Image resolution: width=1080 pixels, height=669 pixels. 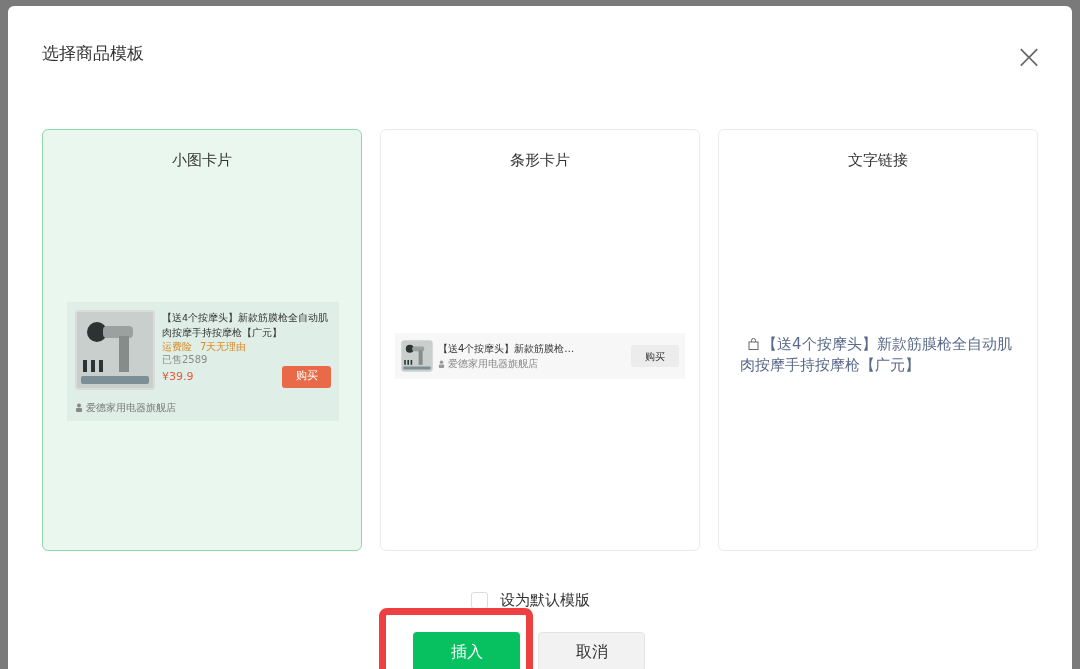 What do you see at coordinates (246, 325) in the screenshot?
I see `product-title: 【送4个按摩头】新款筋膜枪全自动肌肉按摩手持按摩枪【广元】` at bounding box center [246, 325].